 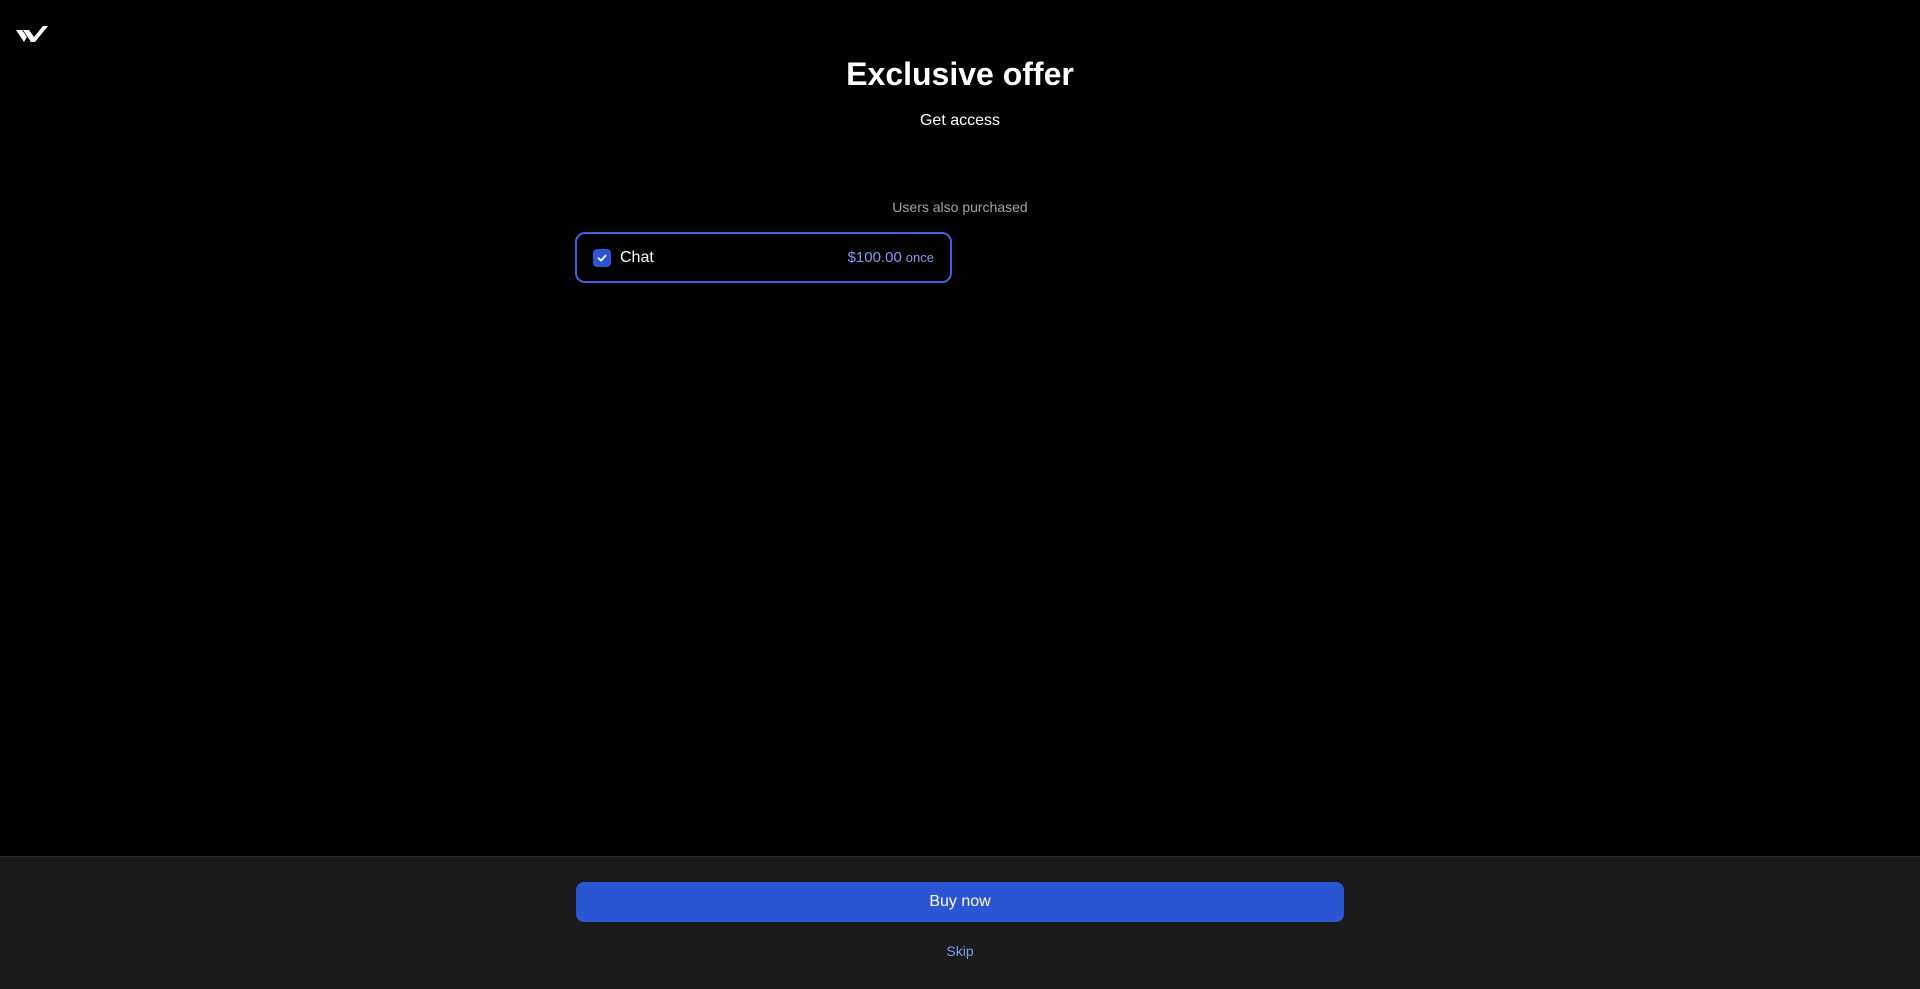 I want to click on upsell-item-chat: Chat $100.00 once, so click(x=763, y=257).